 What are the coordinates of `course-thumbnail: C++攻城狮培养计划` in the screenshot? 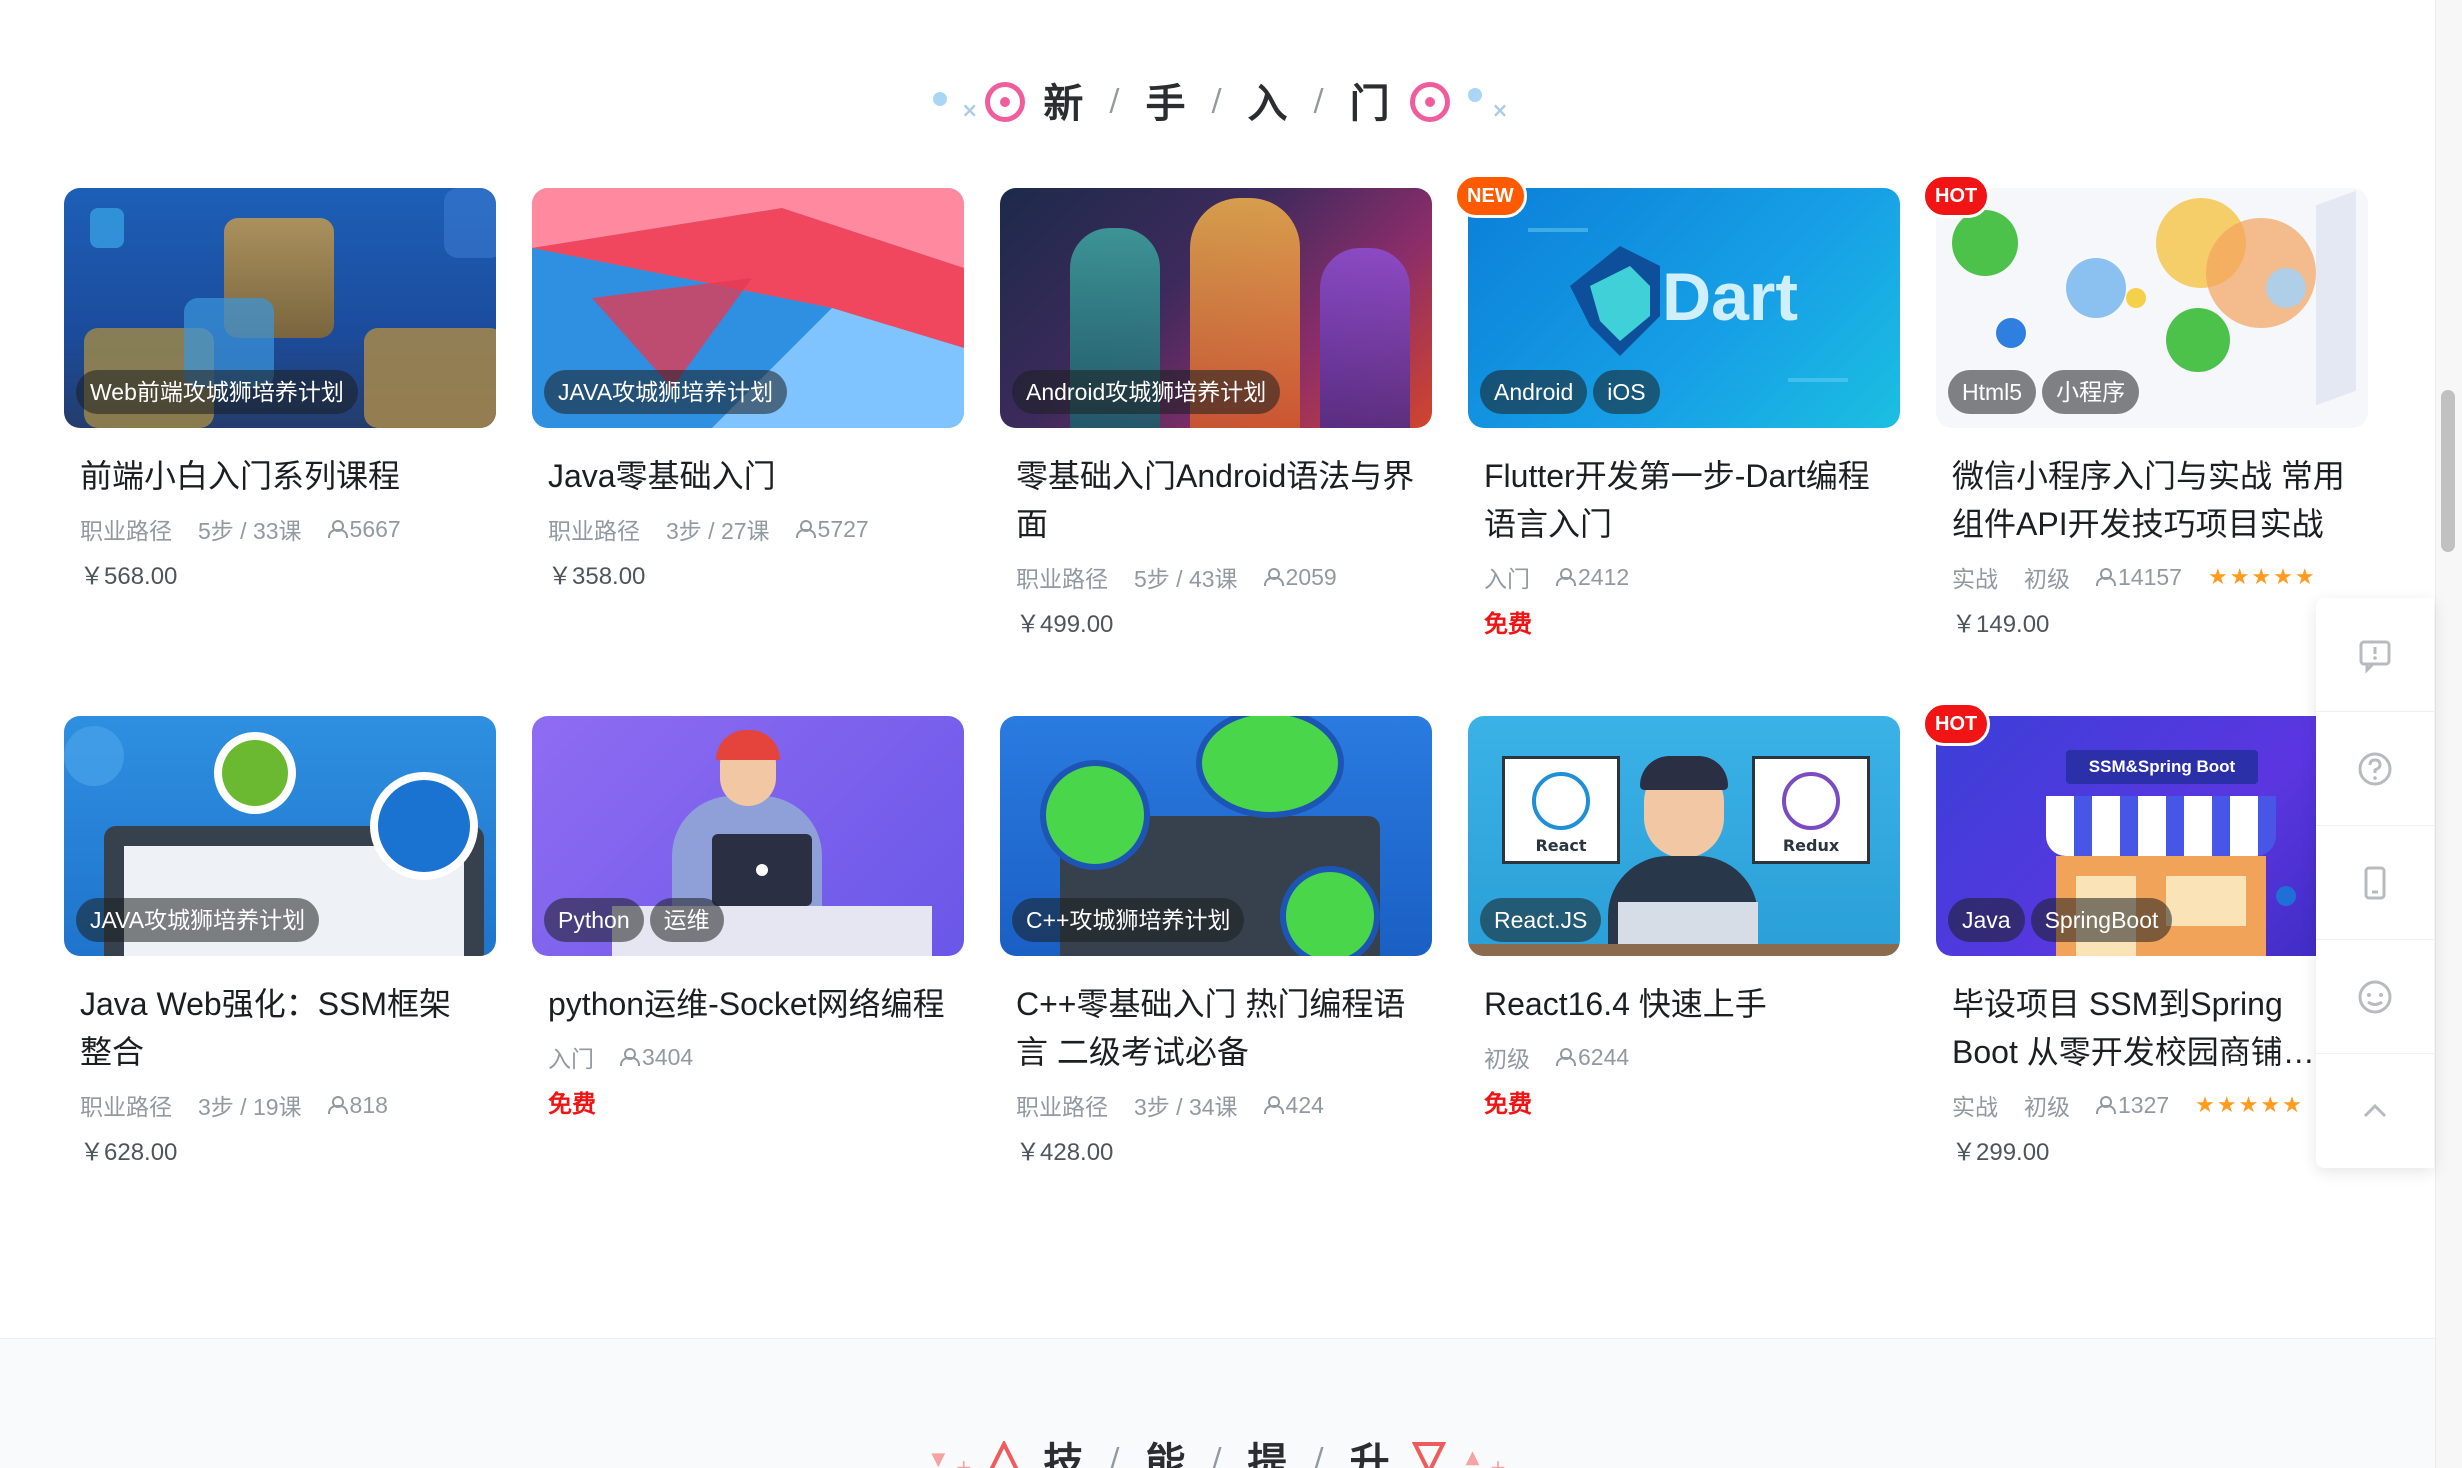 It's located at (1216, 836).